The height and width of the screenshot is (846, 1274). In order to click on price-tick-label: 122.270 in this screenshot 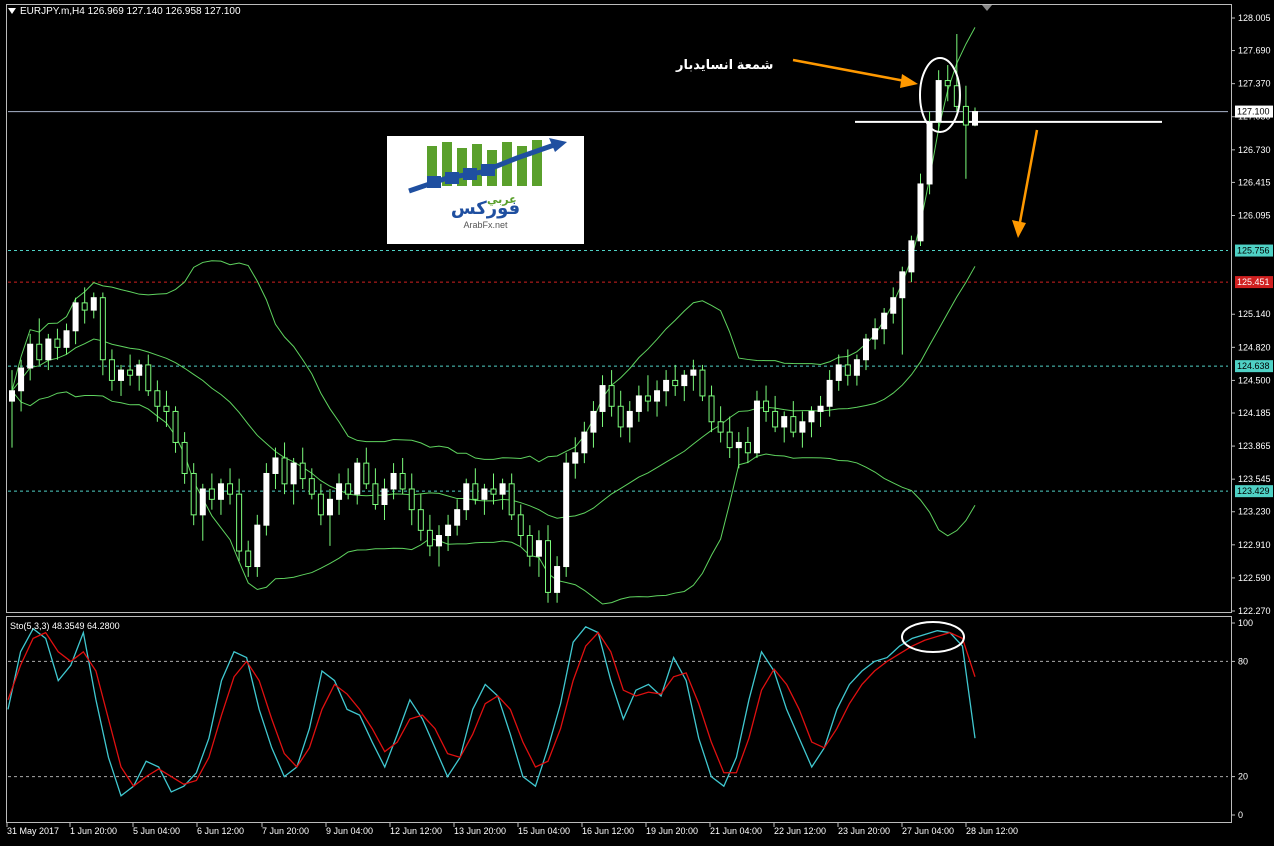, I will do `click(1254, 611)`.